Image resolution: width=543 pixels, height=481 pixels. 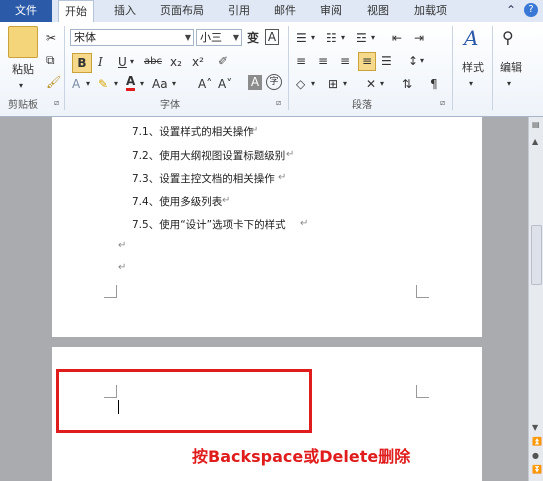 What do you see at coordinates (382, 84) in the screenshot?
I see `chinese-layout-dropdown-icon: ▾` at bounding box center [382, 84].